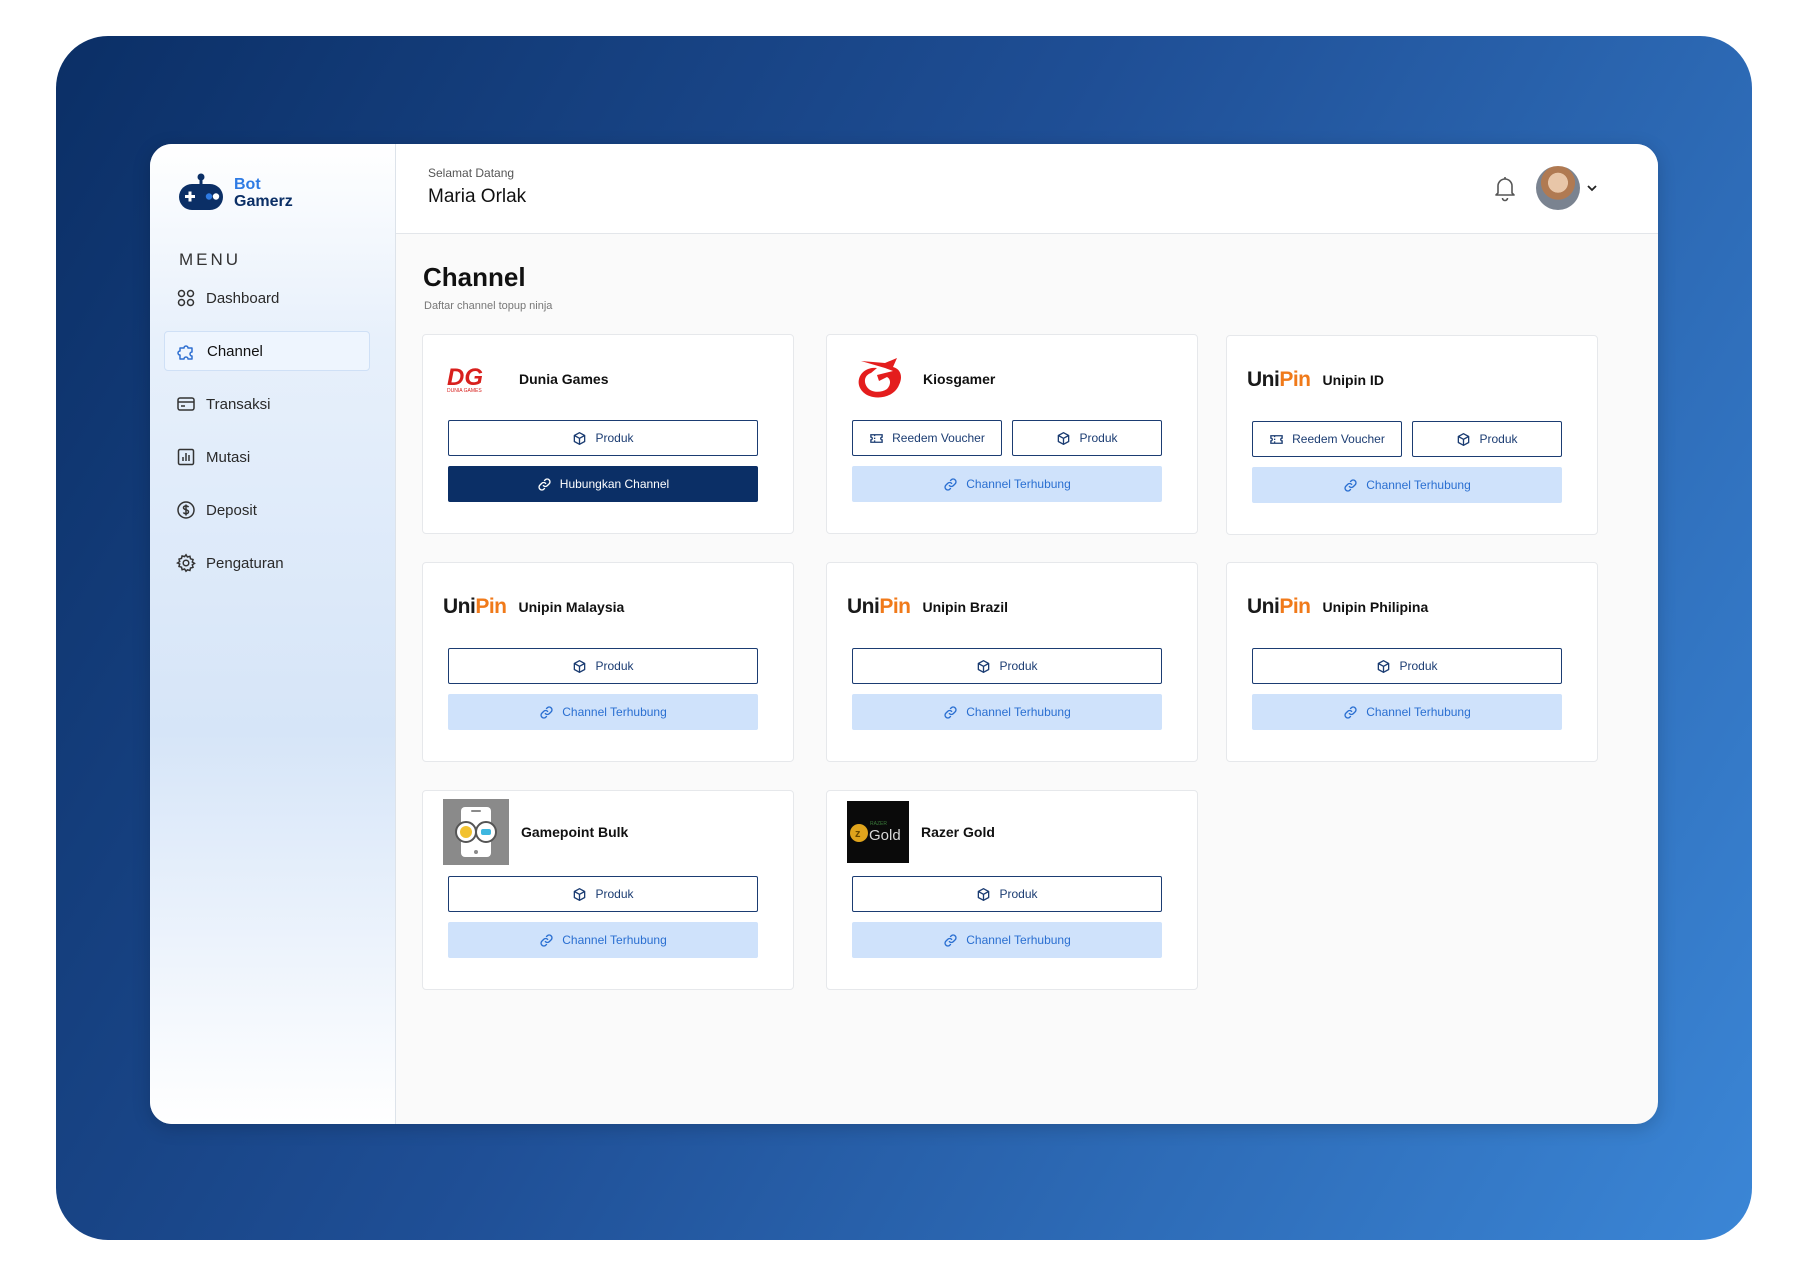 The width and height of the screenshot is (1808, 1280). Describe the element at coordinates (571, 607) in the screenshot. I see `channel-name: Unipin Malaysia` at that location.